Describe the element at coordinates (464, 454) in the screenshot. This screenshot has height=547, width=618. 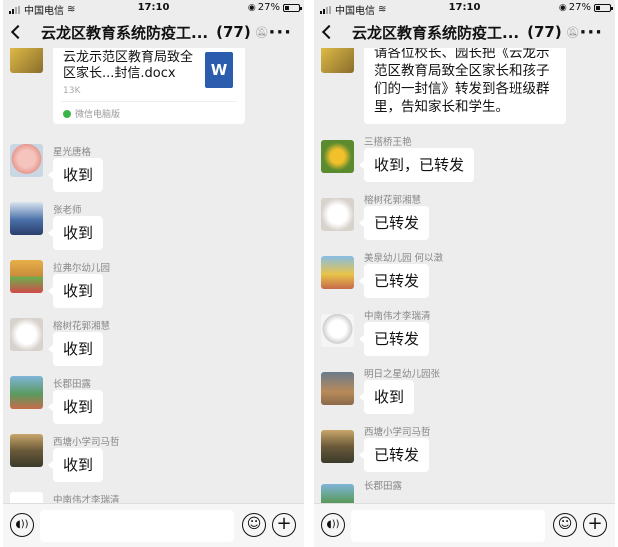
I see `list-item: 西塘小学司马哲 已转发` at that location.